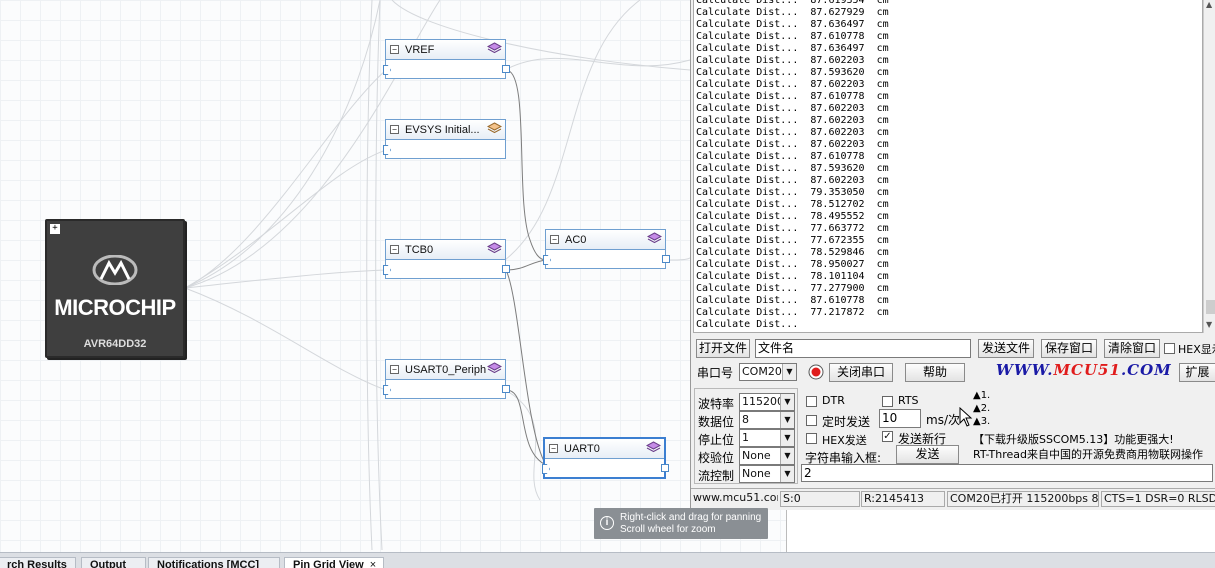 The width and height of the screenshot is (1215, 568). What do you see at coordinates (526, 165) in the screenshot?
I see `wire-vref-ac0` at bounding box center [526, 165].